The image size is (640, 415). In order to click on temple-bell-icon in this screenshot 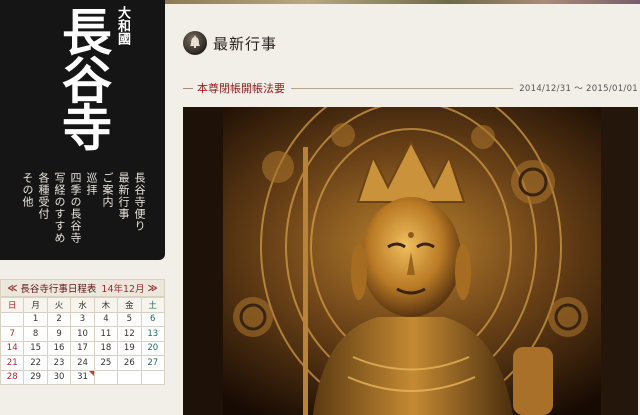, I will do `click(195, 43)`.